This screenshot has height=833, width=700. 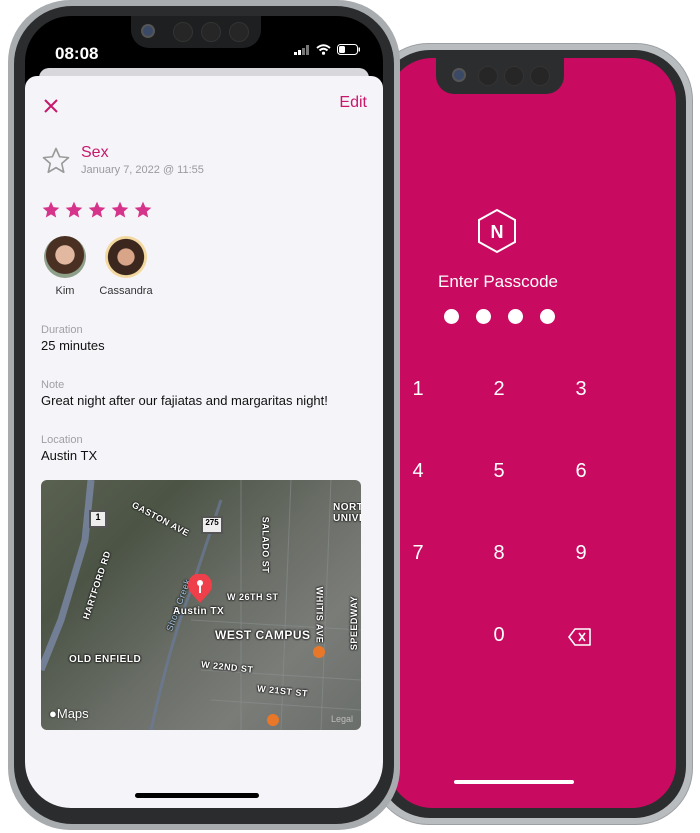 I want to click on logo-letter: N, so click(x=497, y=232).